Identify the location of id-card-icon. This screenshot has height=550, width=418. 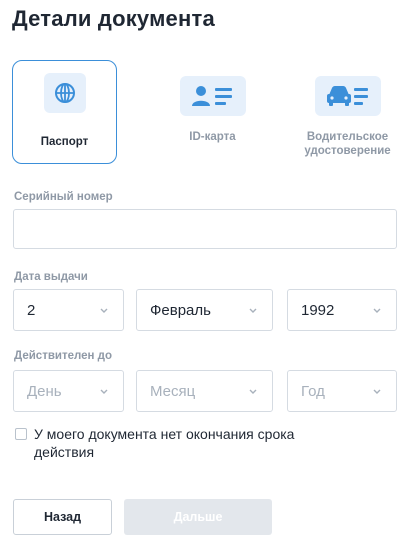
(211, 96).